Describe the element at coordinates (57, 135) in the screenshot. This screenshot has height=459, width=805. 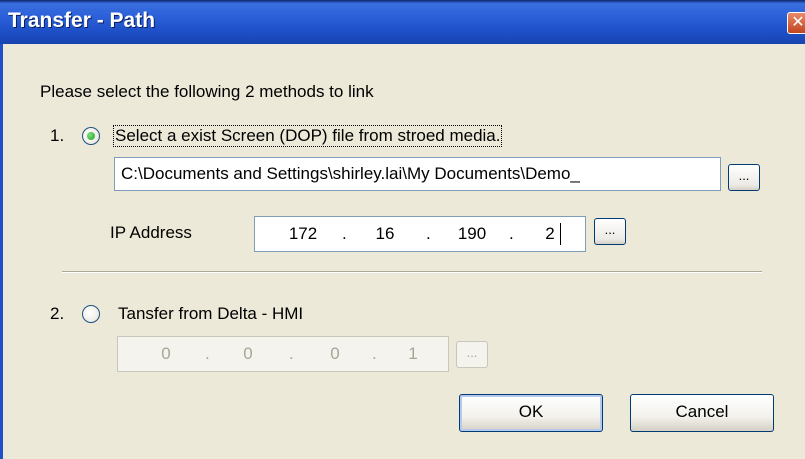
I see `option1-number: 1.` at that location.